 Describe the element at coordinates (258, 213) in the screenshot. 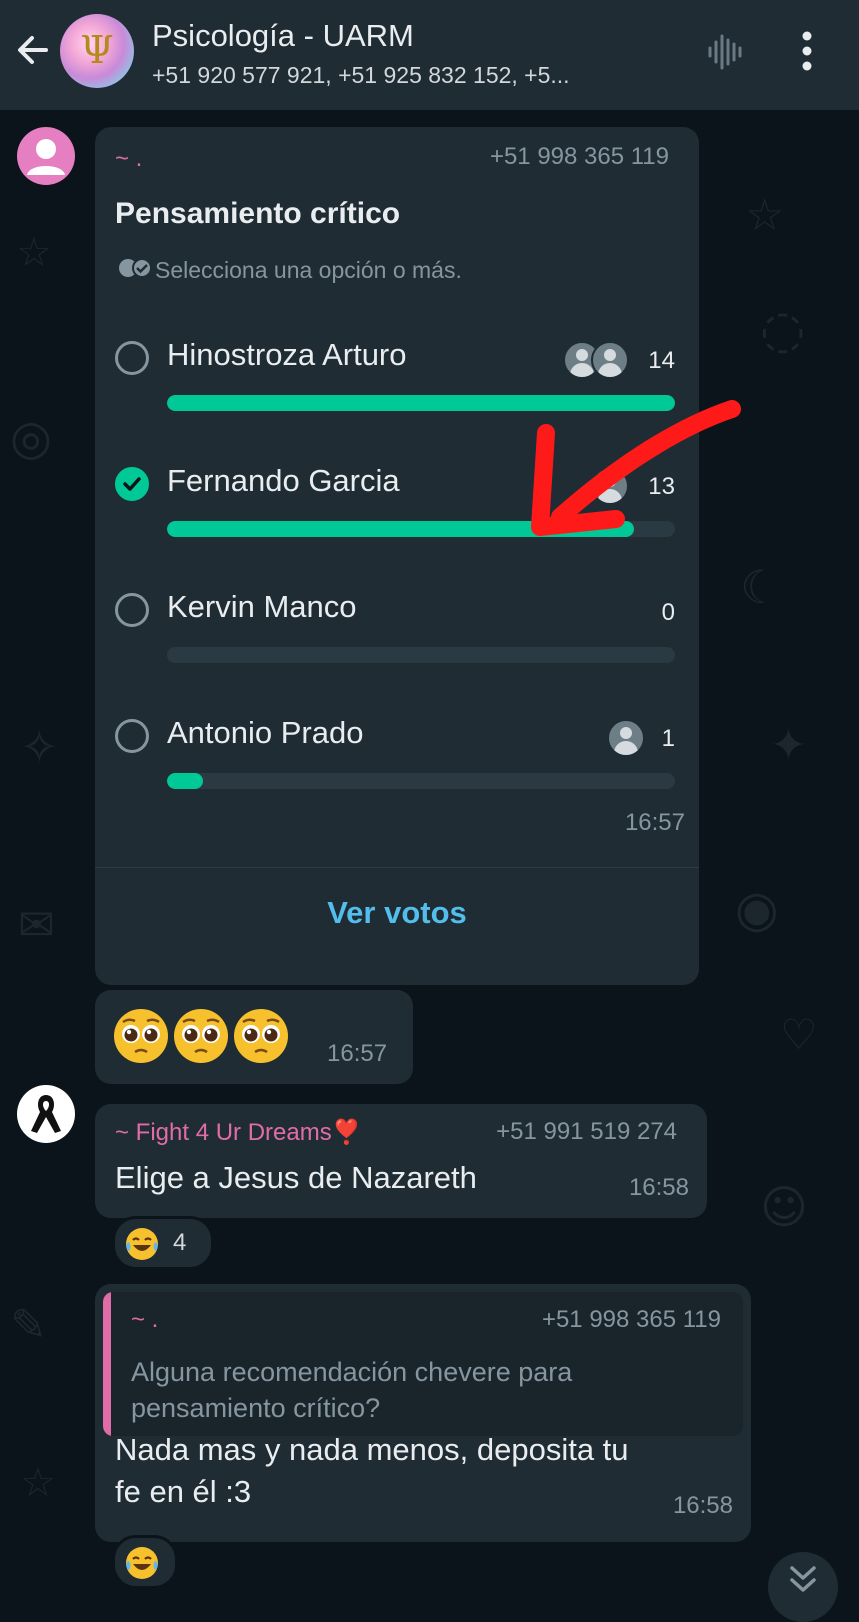

I see `poll-title: Pensamiento crítico` at that location.